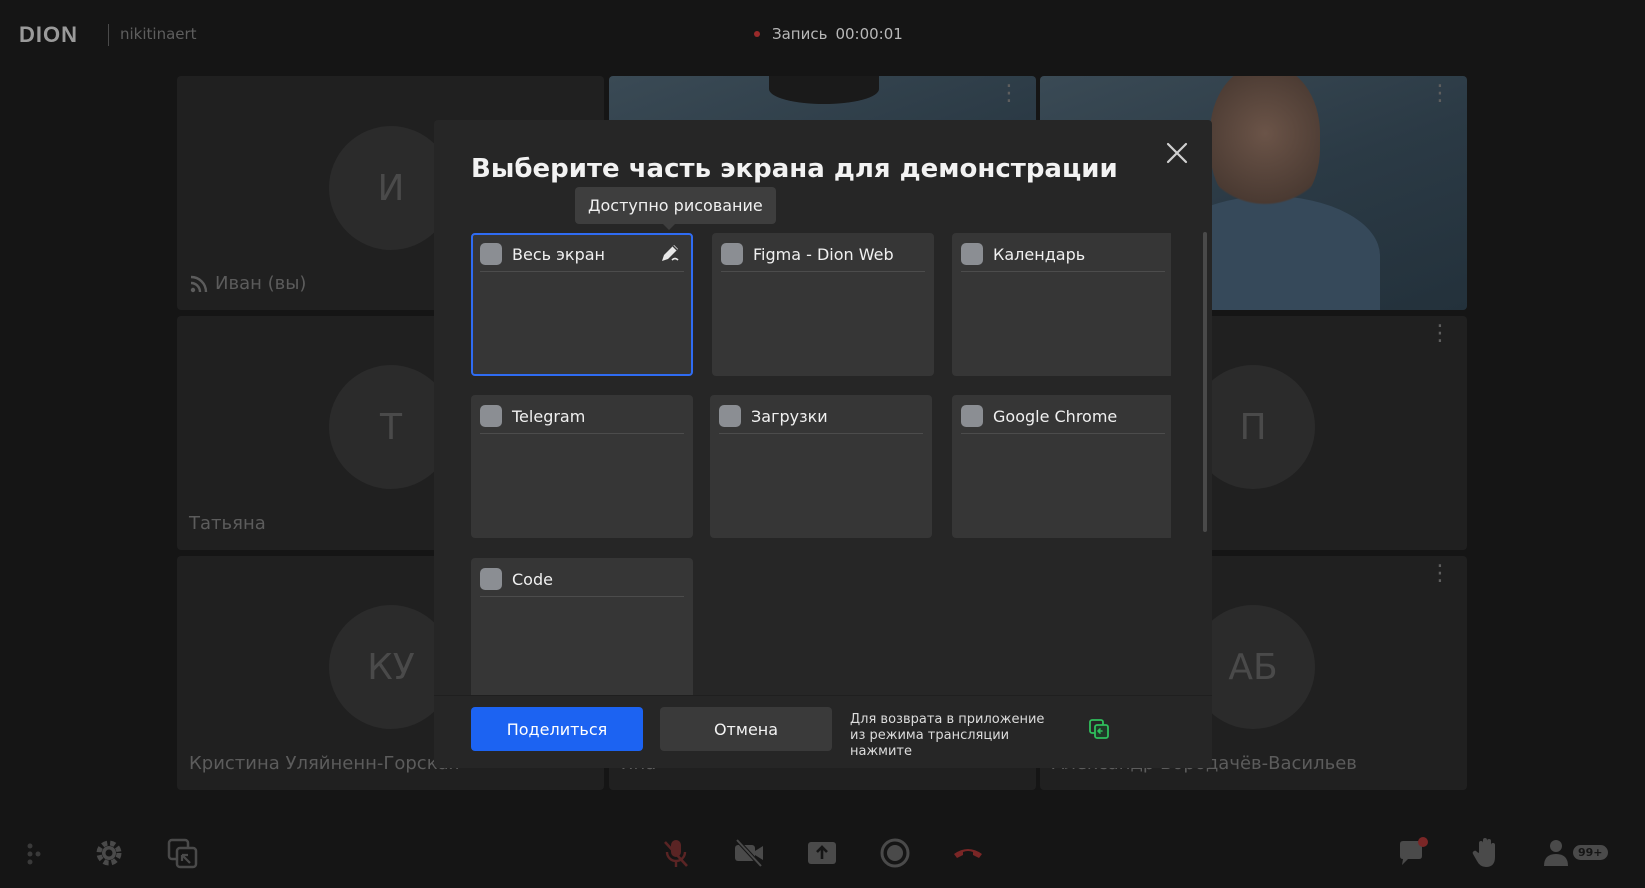 Image resolution: width=1645 pixels, height=888 pixels. Describe the element at coordinates (1099, 729) in the screenshot. I see `return-app-icon` at that location.